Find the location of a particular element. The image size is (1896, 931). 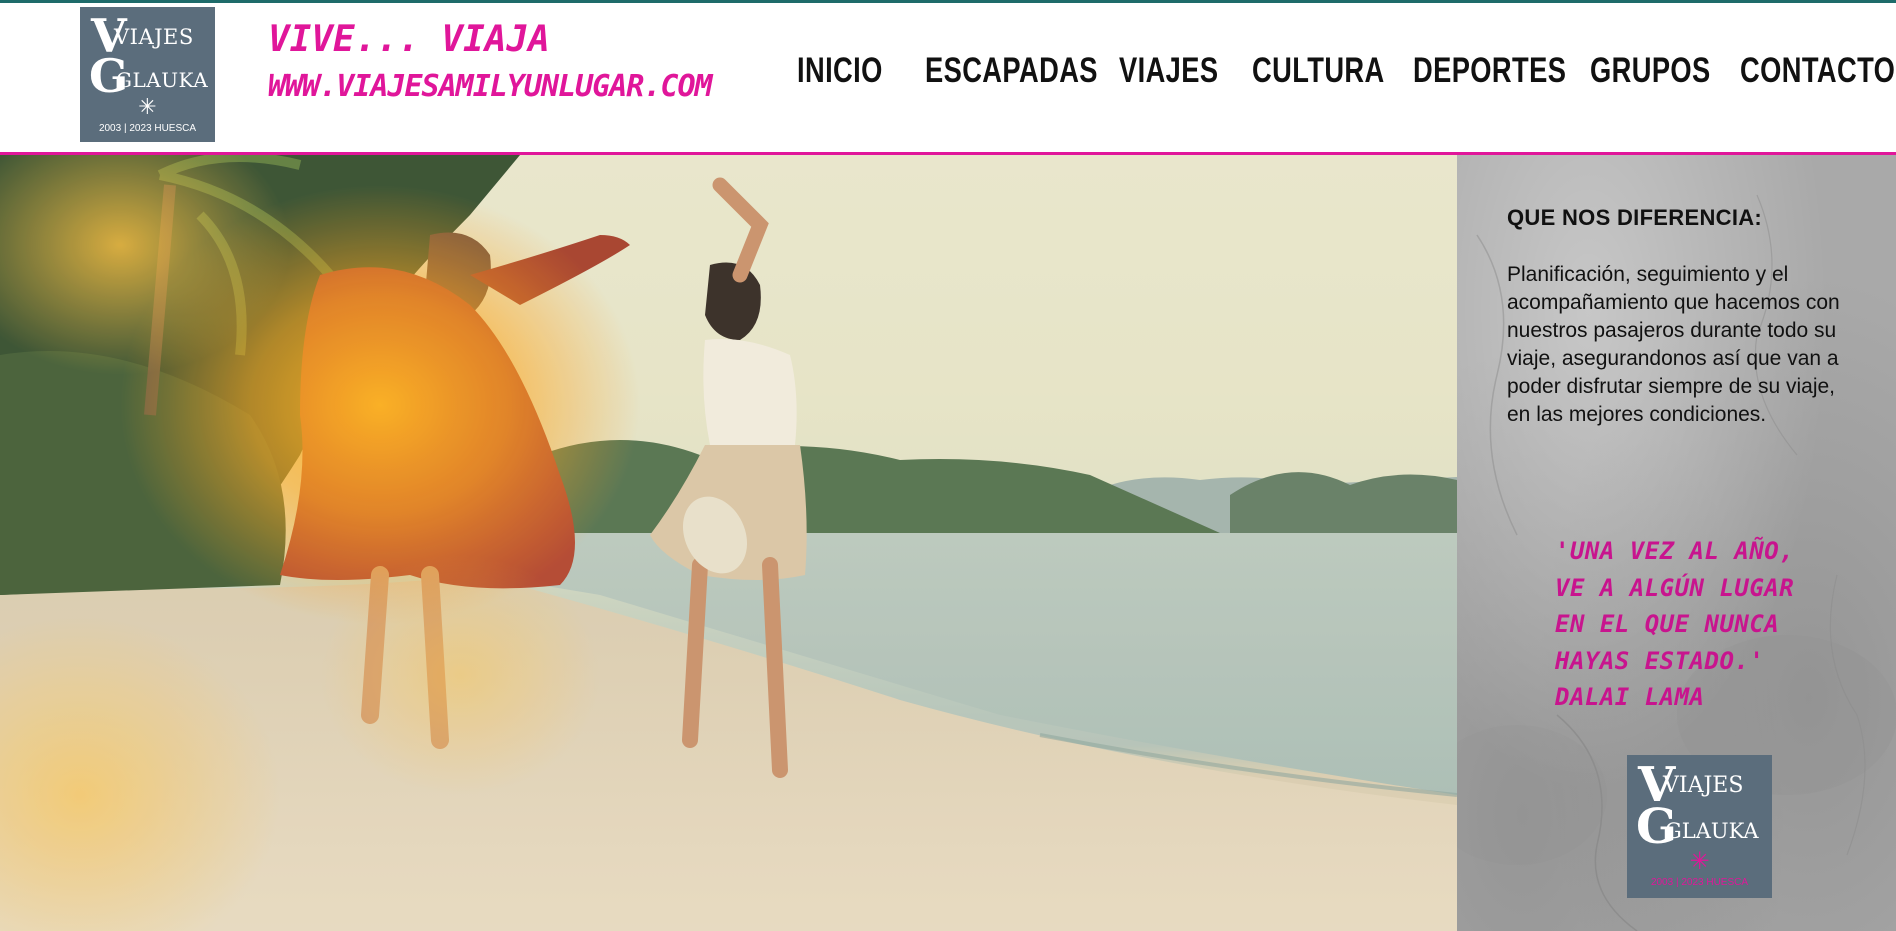

panel-logo: V VIAJES G GLAUKA ✳ 2003 | 2023 HUESCA is located at coordinates (1699, 826).